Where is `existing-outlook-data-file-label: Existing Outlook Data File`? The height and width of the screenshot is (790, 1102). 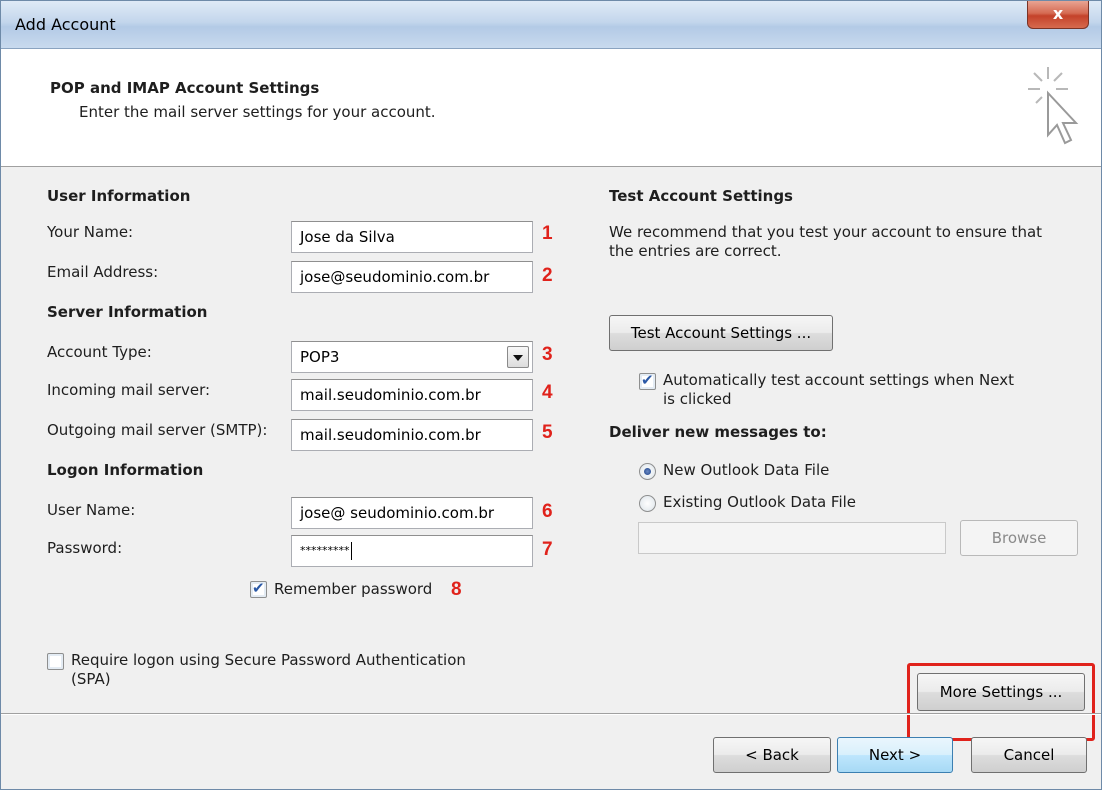 existing-outlook-data-file-label: Existing Outlook Data File is located at coordinates (759, 502).